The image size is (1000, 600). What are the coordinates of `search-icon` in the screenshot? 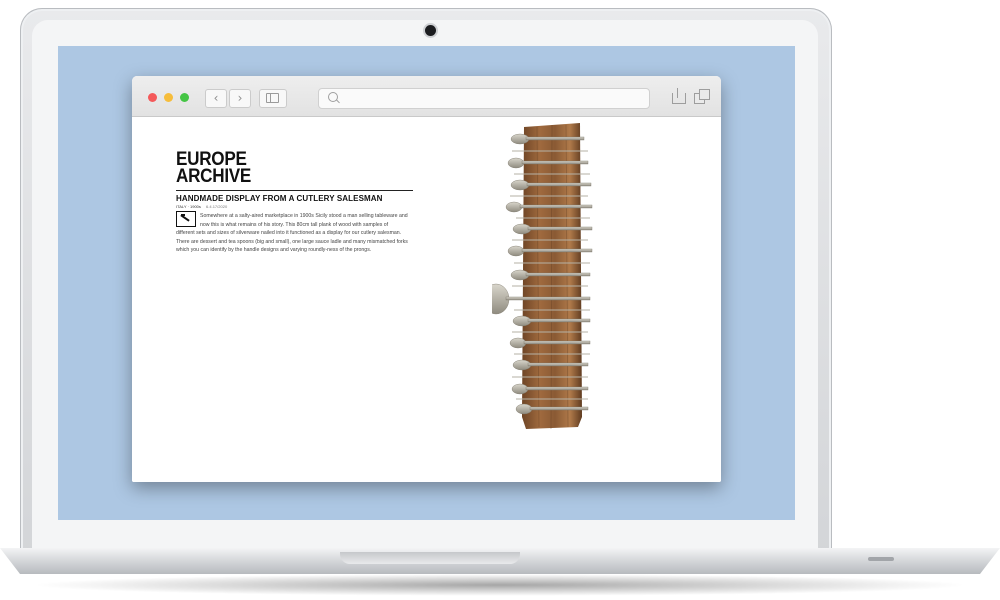 It's located at (333, 97).